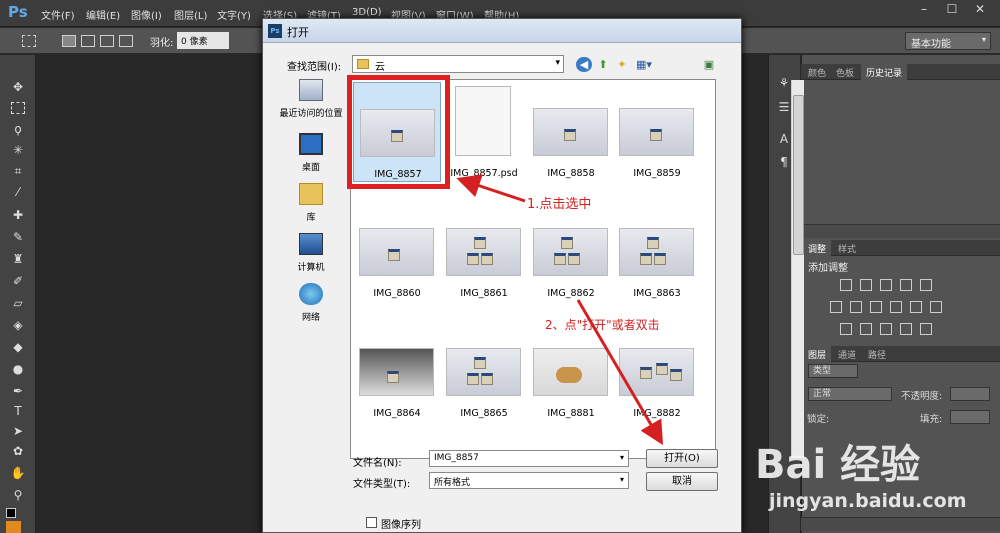 This screenshot has height=533, width=1000. I want to click on annotation-step1: 1.点击选中, so click(559, 204).